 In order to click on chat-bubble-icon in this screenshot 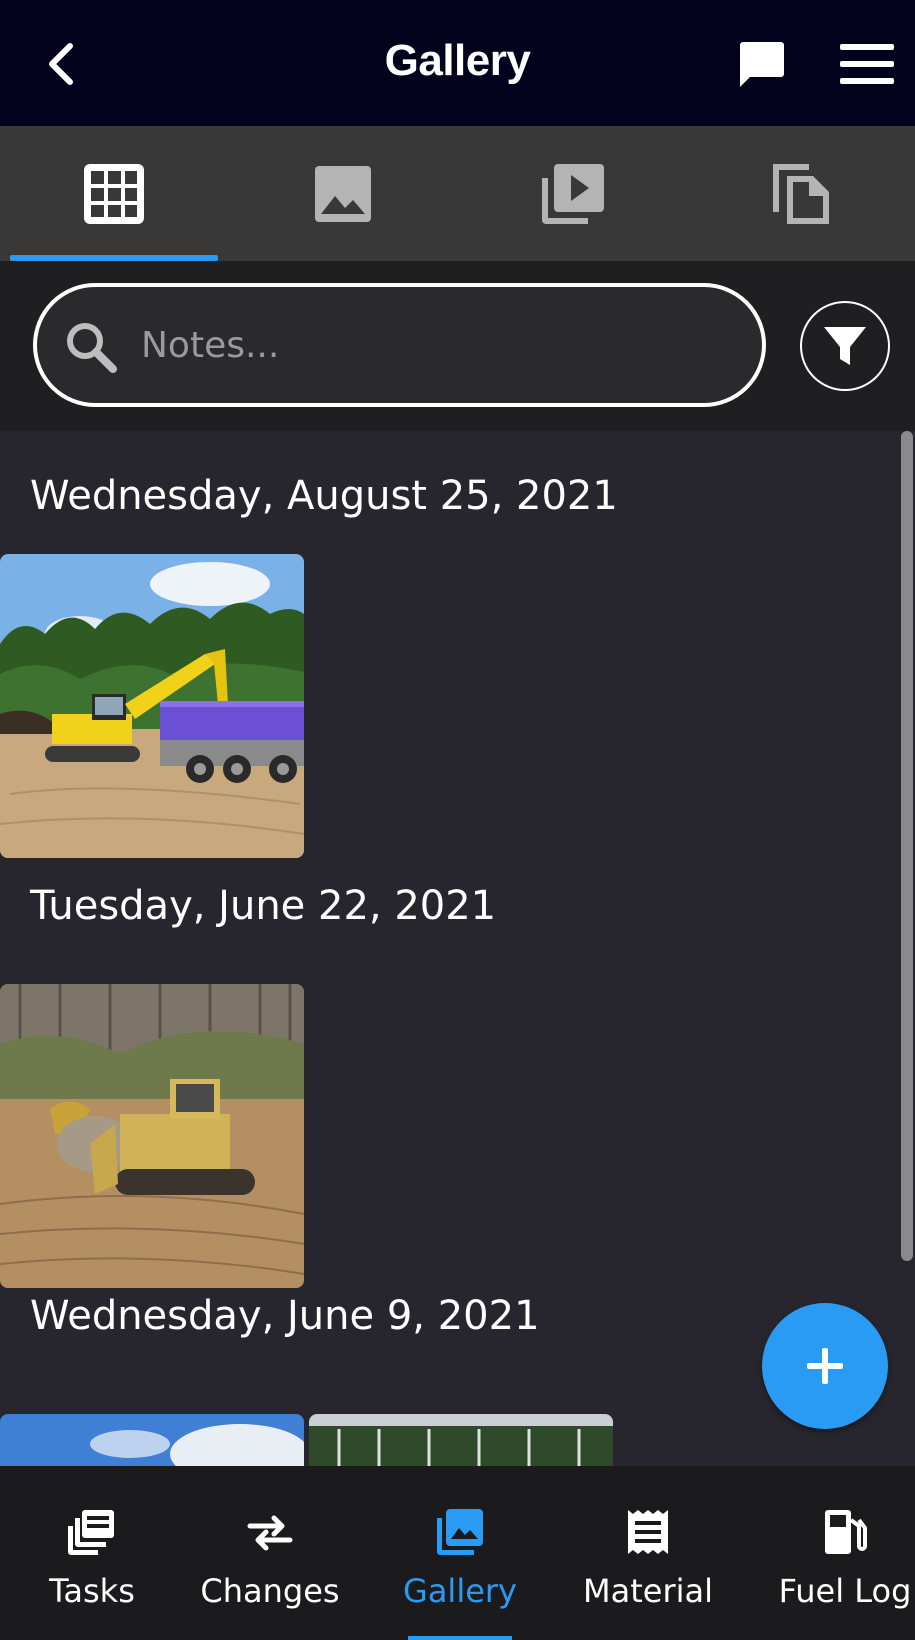, I will do `click(762, 64)`.